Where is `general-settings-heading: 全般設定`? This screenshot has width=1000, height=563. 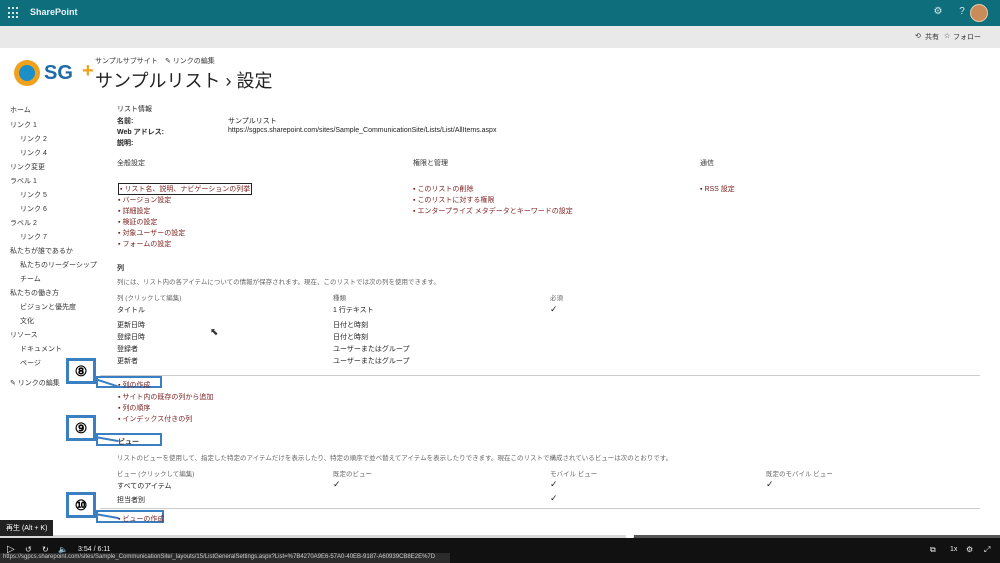
general-settings-heading: 全般設定 is located at coordinates (131, 163).